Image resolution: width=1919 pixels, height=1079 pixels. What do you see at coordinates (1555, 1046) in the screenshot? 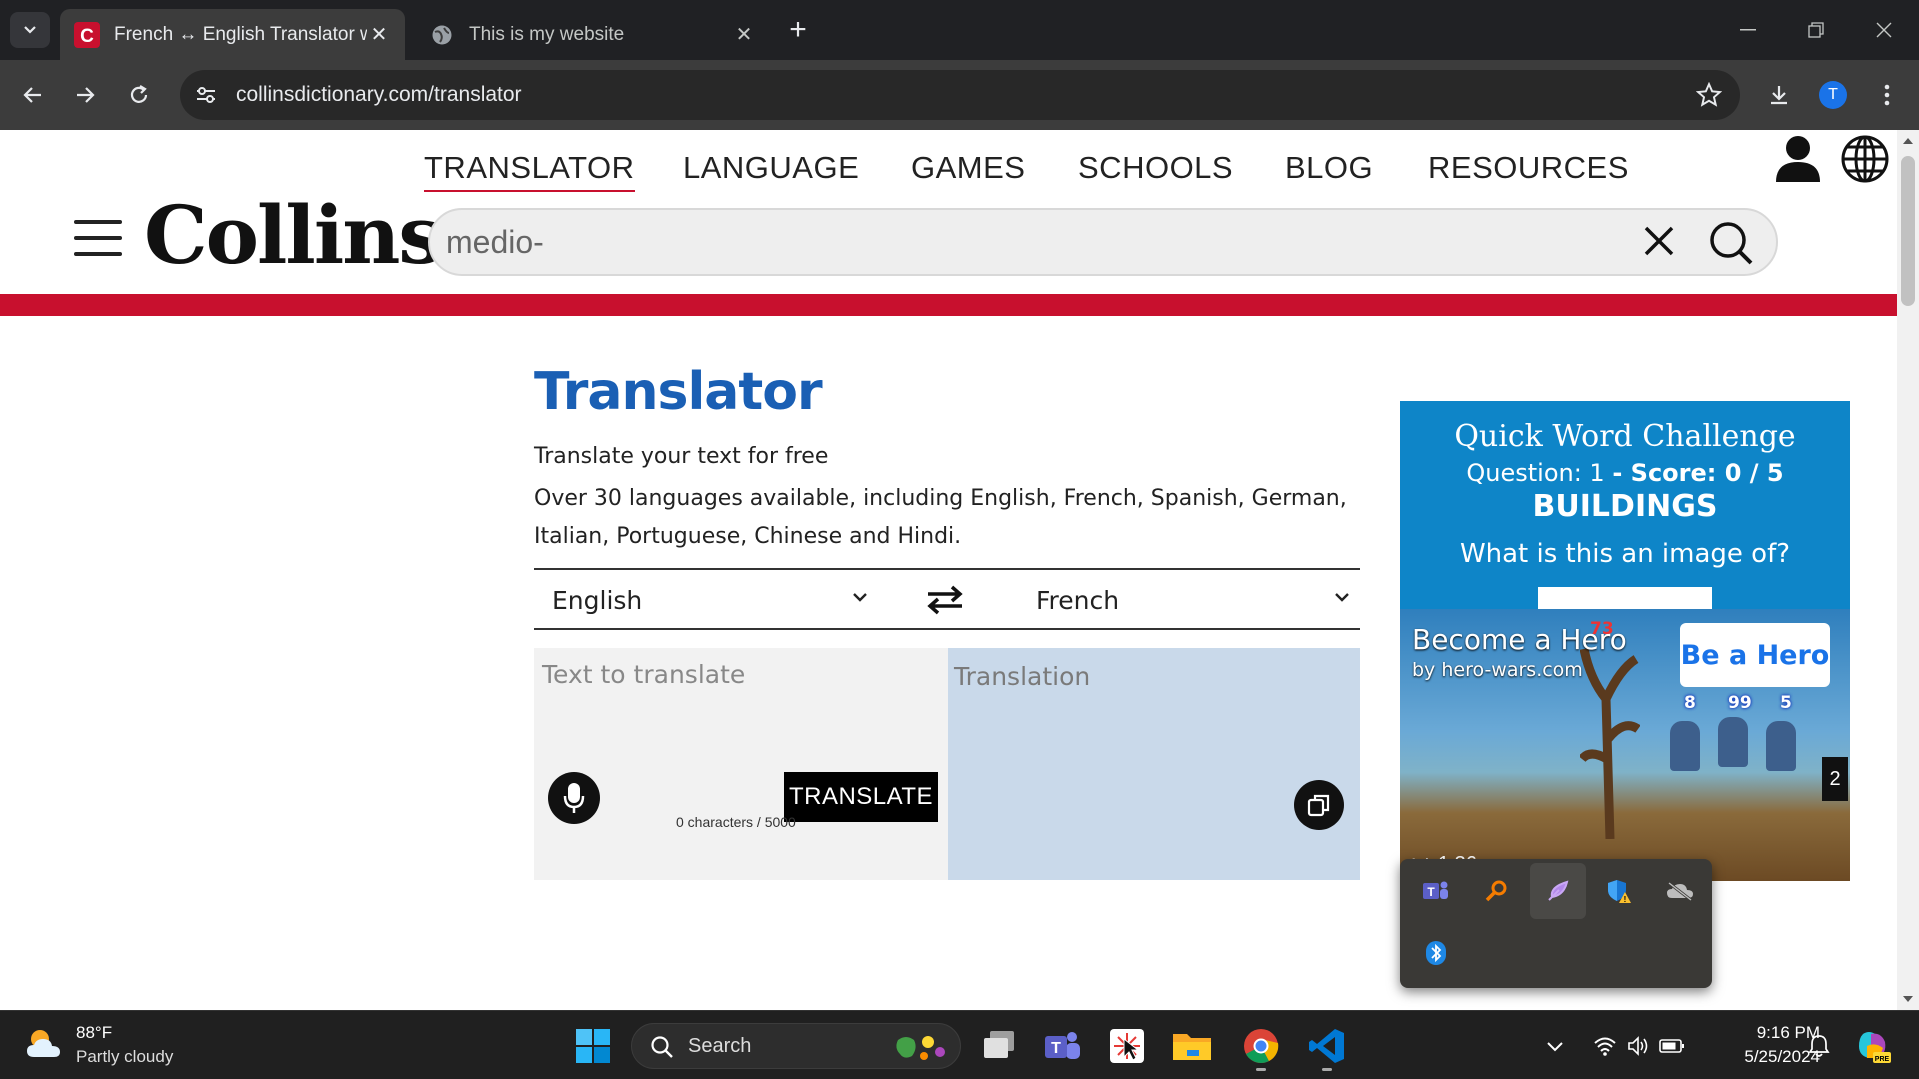
I see `show-hidden-icons-chevron-icon` at bounding box center [1555, 1046].